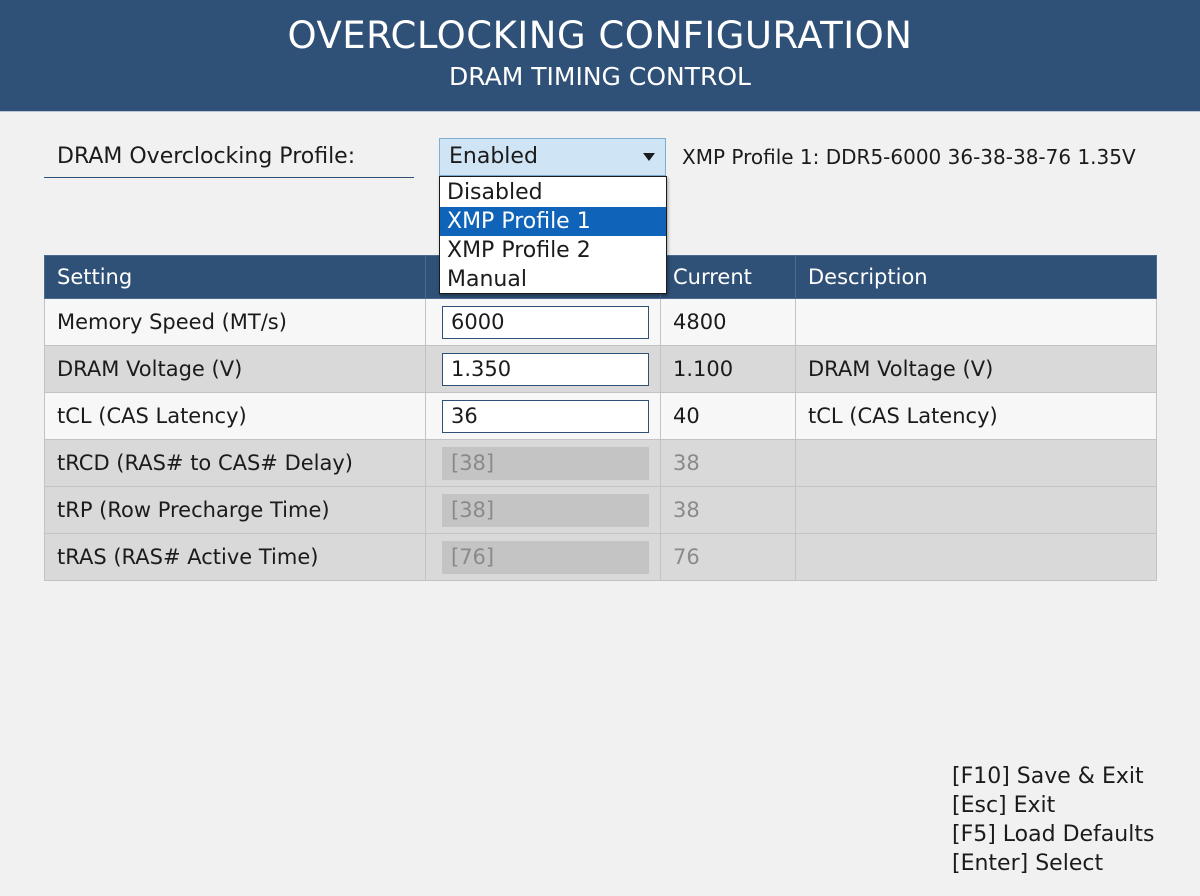 The width and height of the screenshot is (1200, 896). I want to click on chevron-down-icon, so click(649, 157).